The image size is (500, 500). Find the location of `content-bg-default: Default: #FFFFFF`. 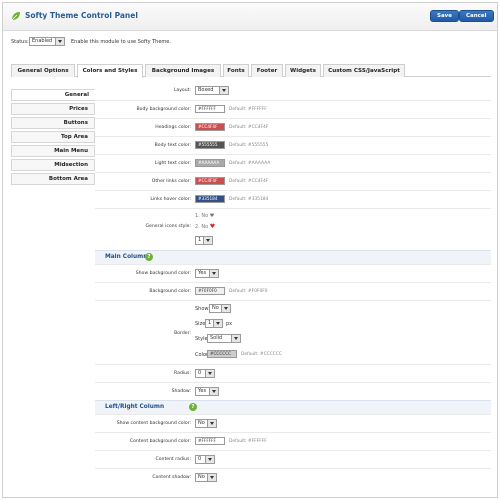

content-bg-default: Default: #FFFFFF is located at coordinates (248, 441).